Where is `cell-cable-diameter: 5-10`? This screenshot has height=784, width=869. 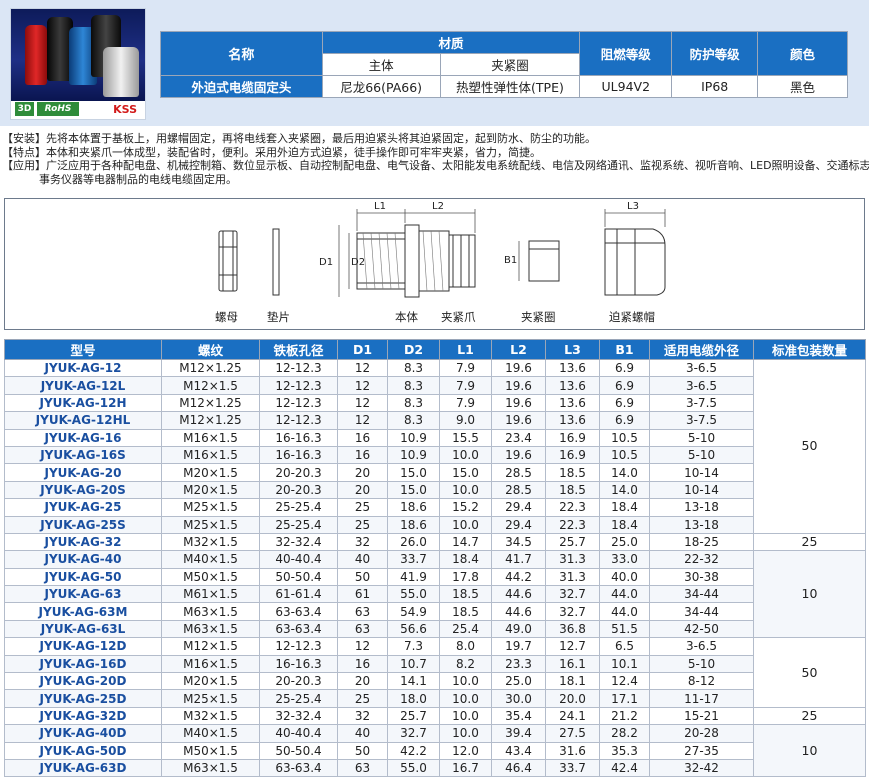 cell-cable-diameter: 5-10 is located at coordinates (701, 664).